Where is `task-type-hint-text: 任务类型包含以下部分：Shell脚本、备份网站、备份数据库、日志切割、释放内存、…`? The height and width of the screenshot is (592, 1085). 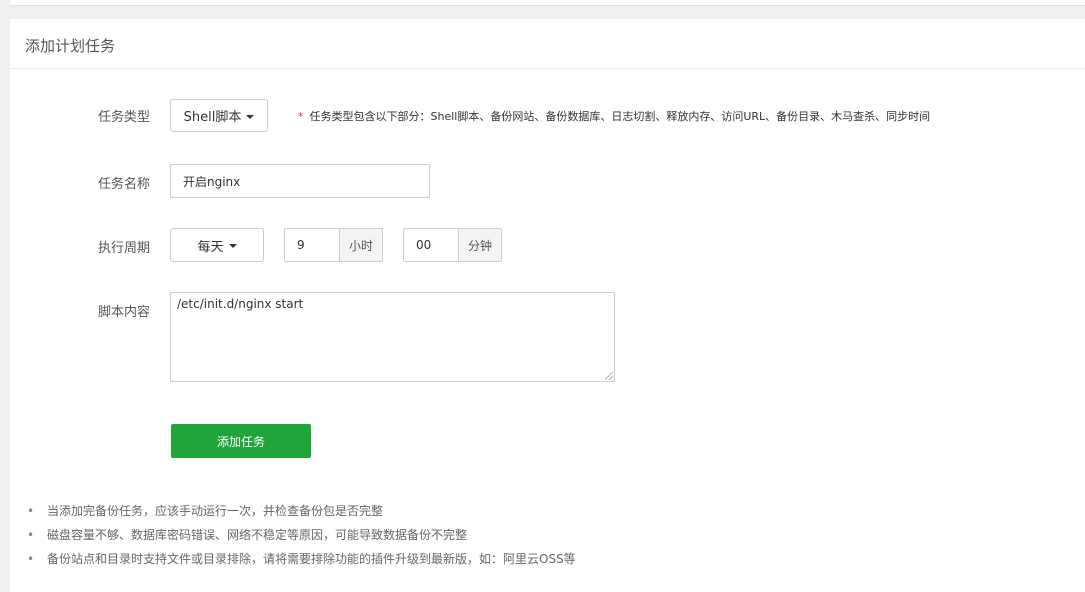
task-type-hint-text: 任务类型包含以下部分：Shell脚本、备份网站、备份数据库、日志切割、释放内存、… is located at coordinates (620, 116).